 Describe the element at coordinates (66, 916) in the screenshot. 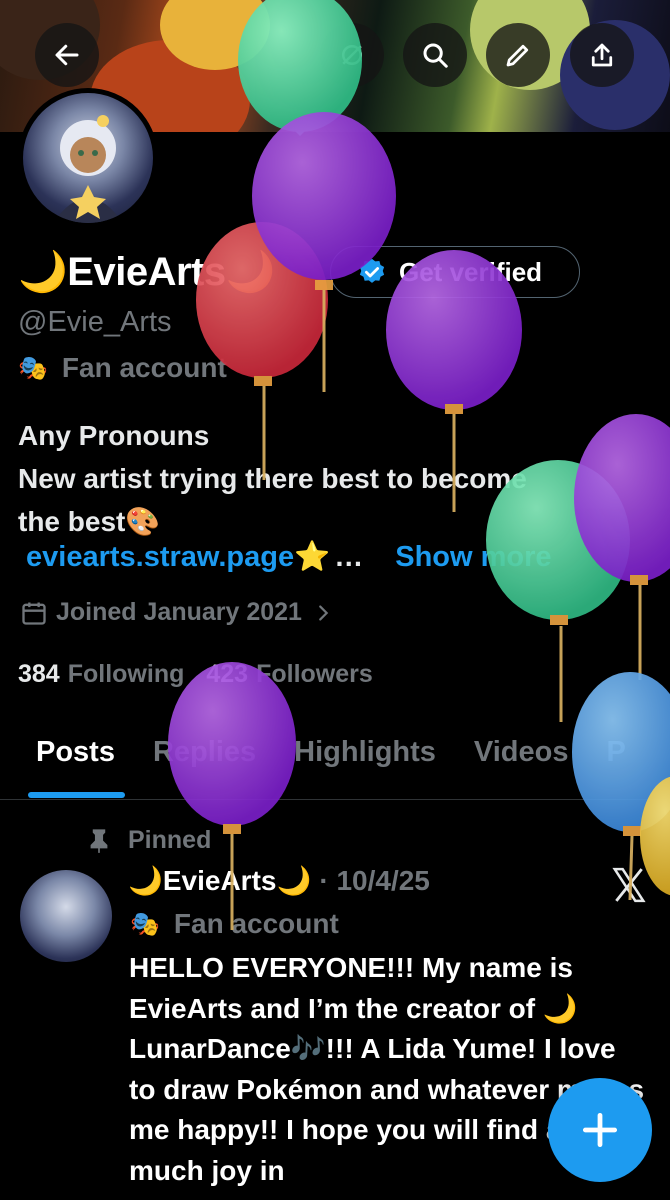

I see `post-author-avatar` at that location.